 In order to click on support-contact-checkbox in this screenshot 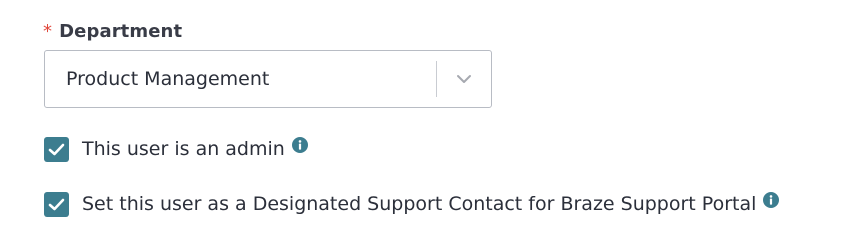, I will do `click(56, 204)`.